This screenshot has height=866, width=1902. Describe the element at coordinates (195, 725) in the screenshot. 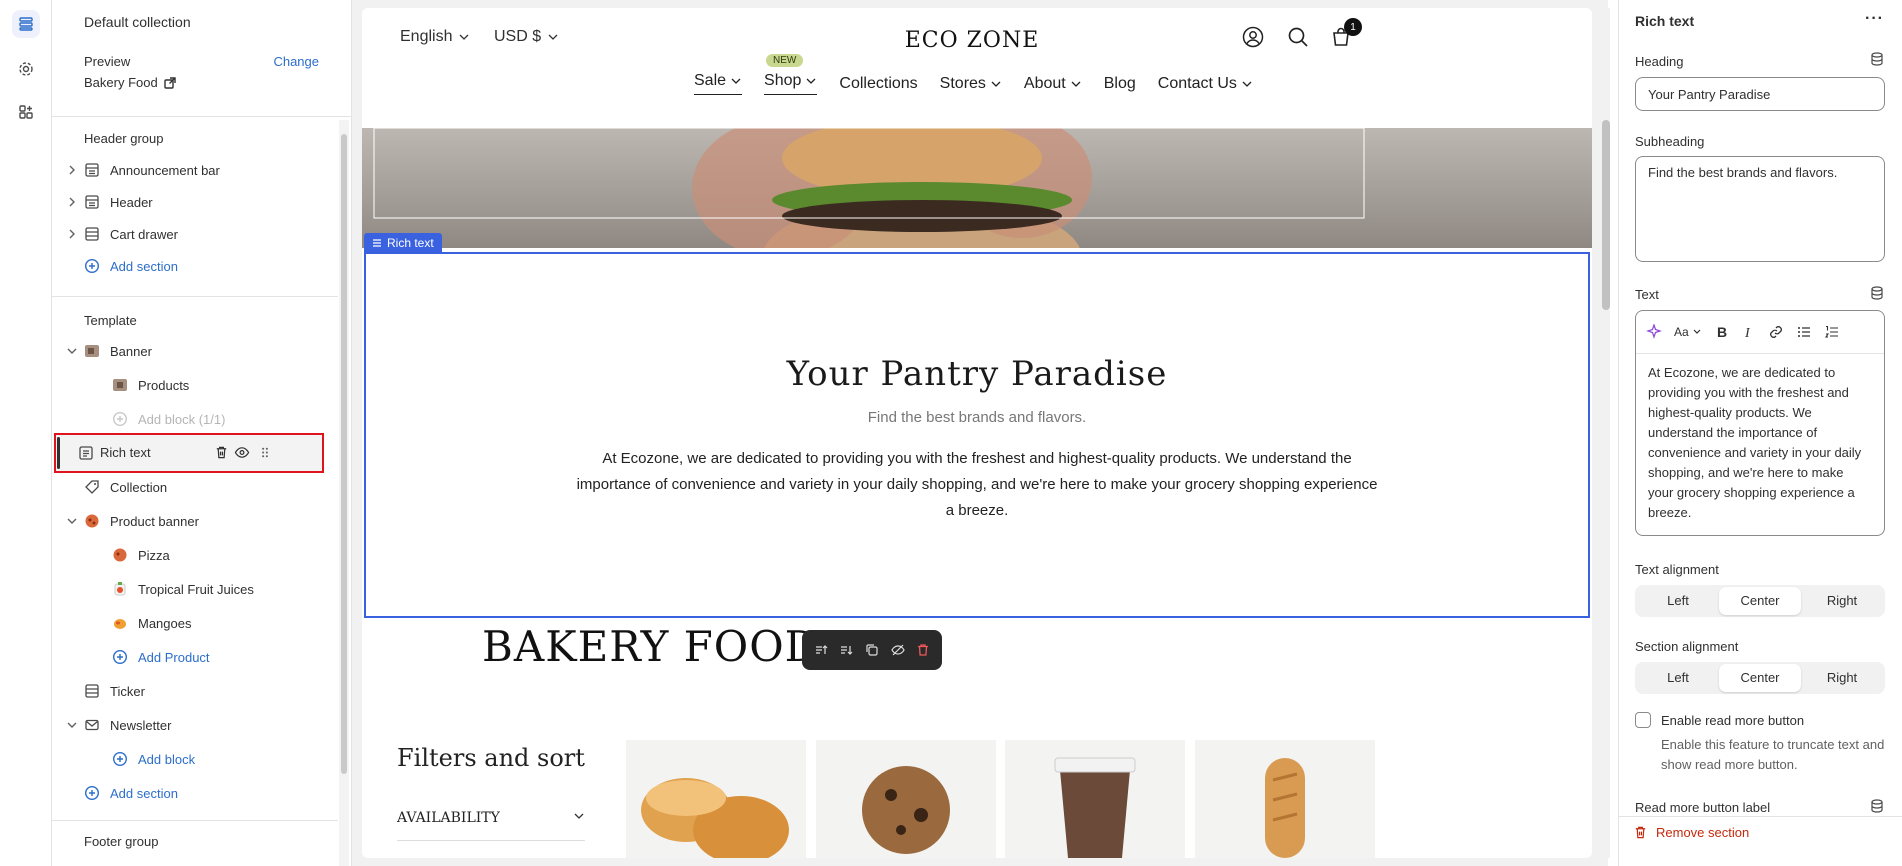

I see `tree-item-newsletter: Newsletter` at that location.